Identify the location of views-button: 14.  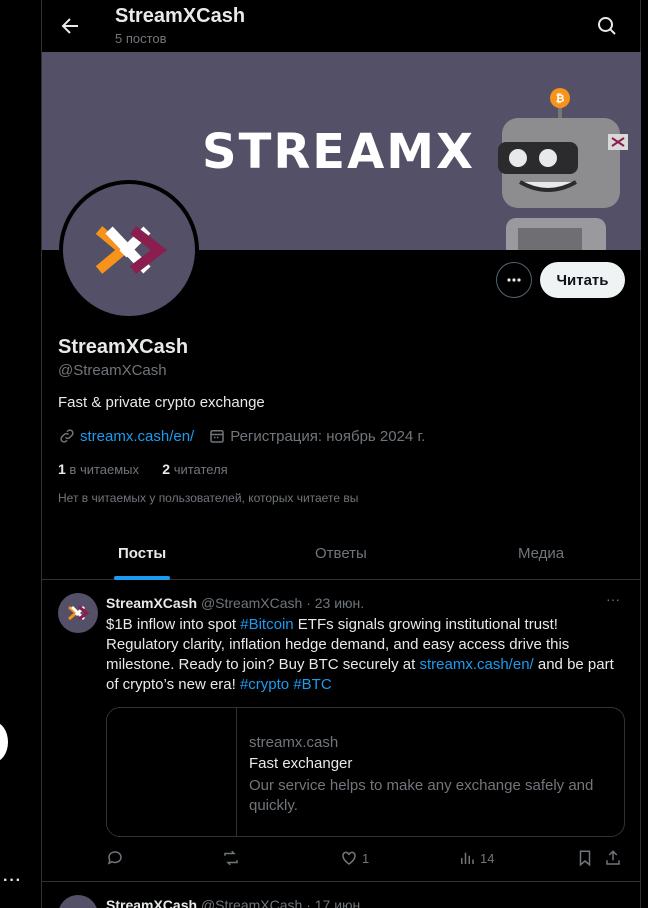
(476, 858).